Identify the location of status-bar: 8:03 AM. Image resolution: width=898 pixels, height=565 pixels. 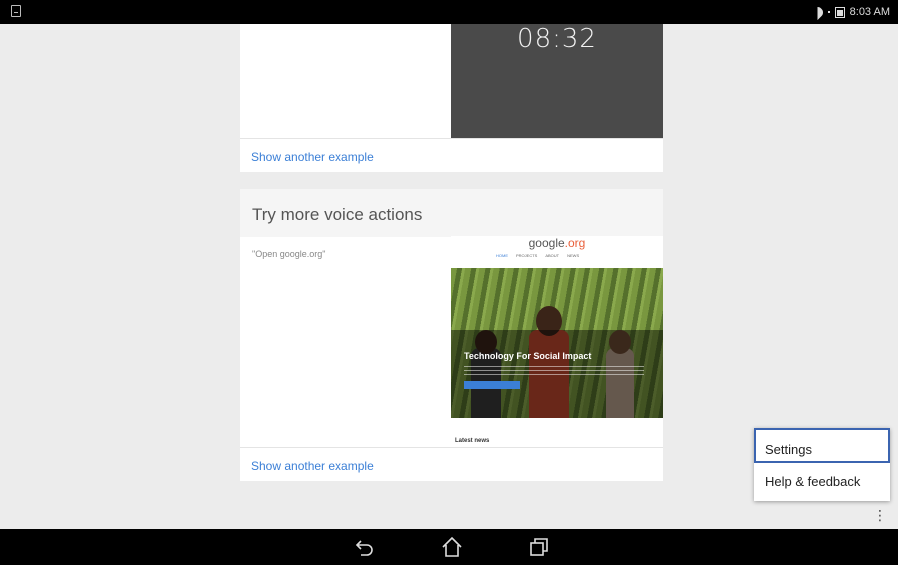
(449, 12).